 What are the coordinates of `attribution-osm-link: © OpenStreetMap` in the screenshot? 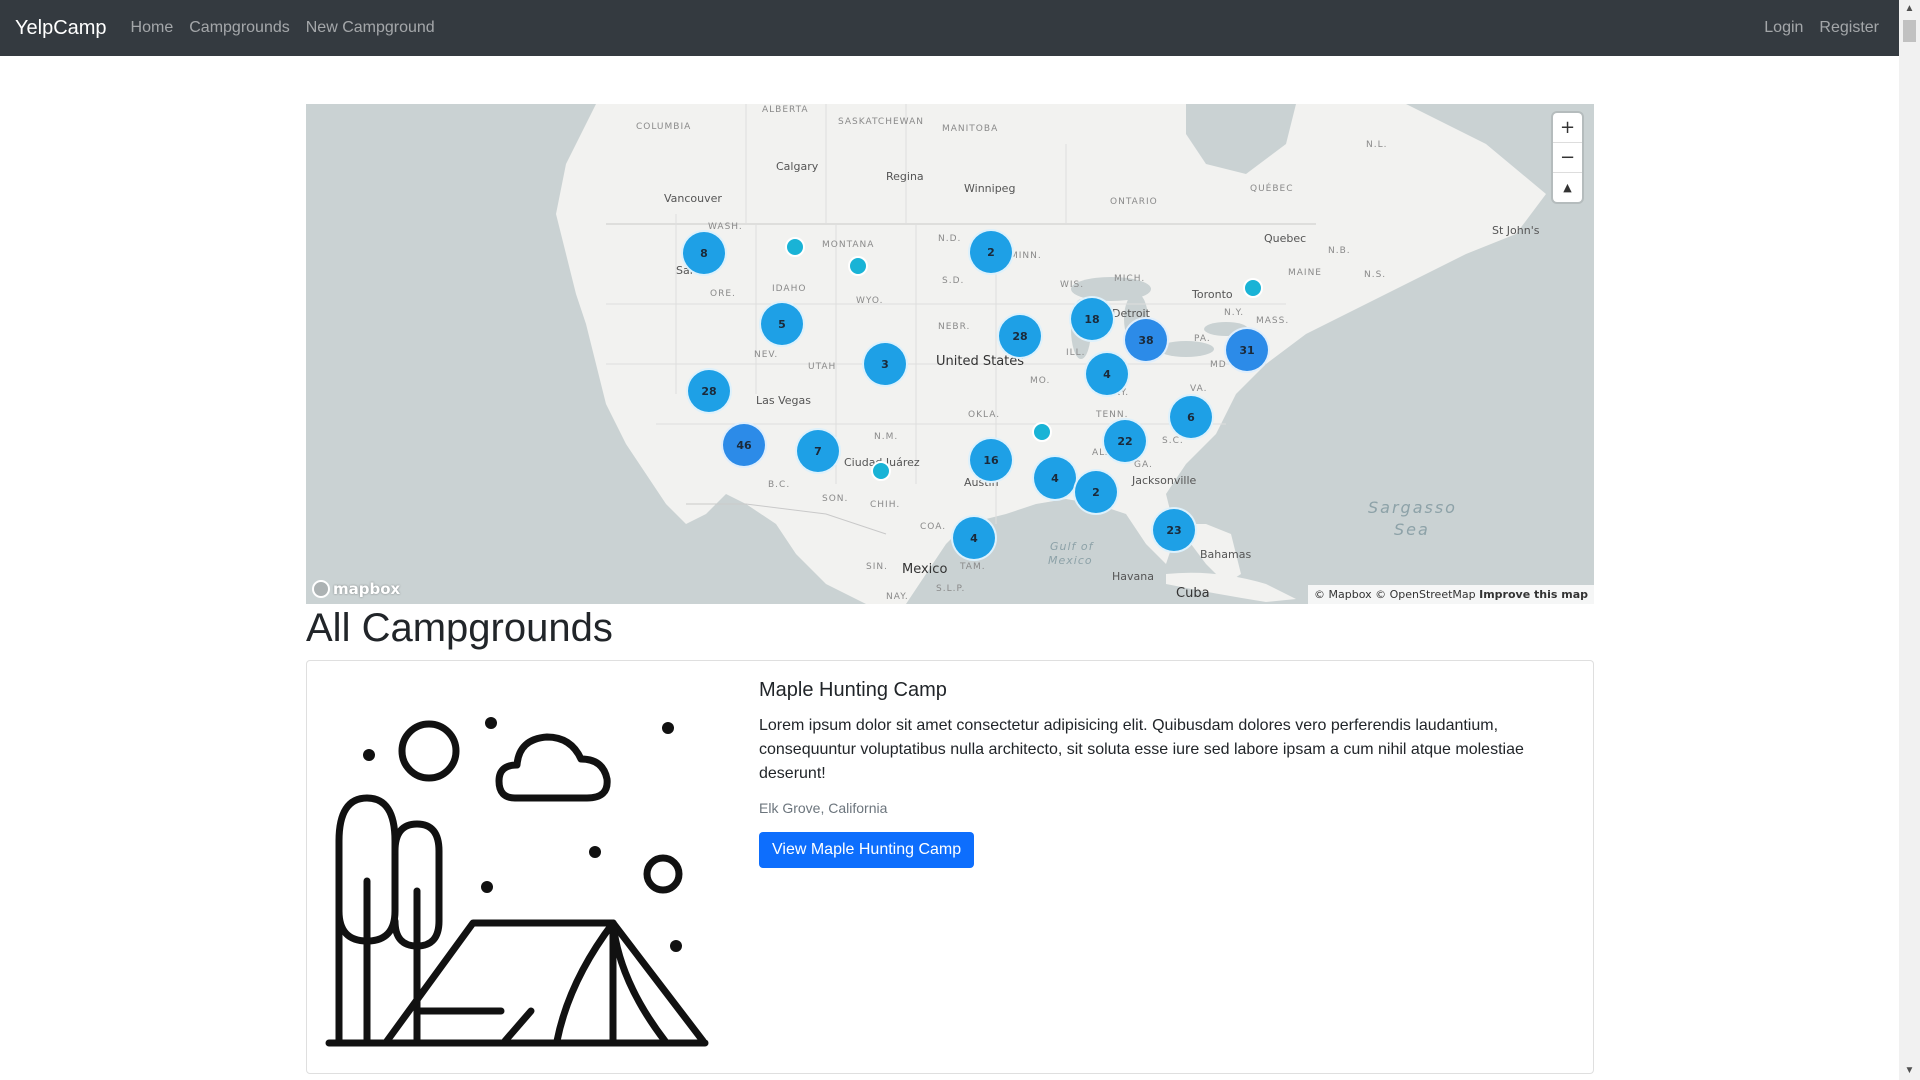 It's located at (1425, 594).